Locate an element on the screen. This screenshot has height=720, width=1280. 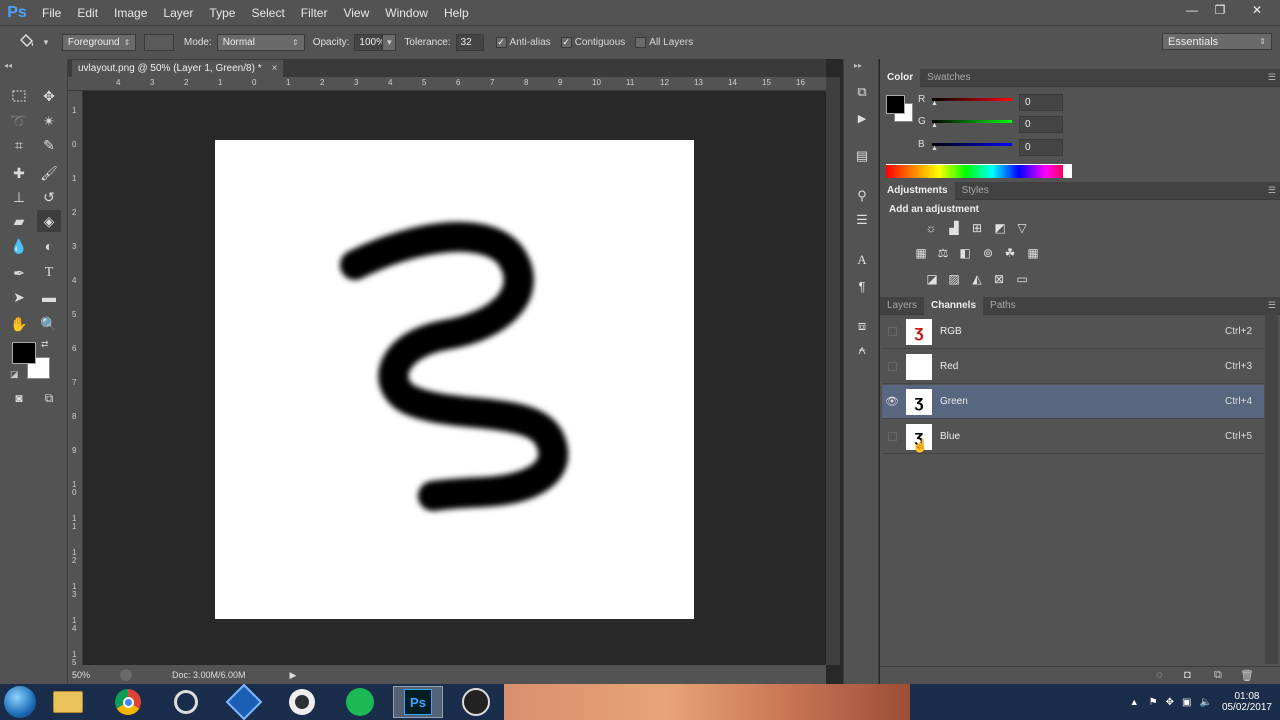
show-hidden-icons-icon: ▲ is located at coordinates (1134, 702).